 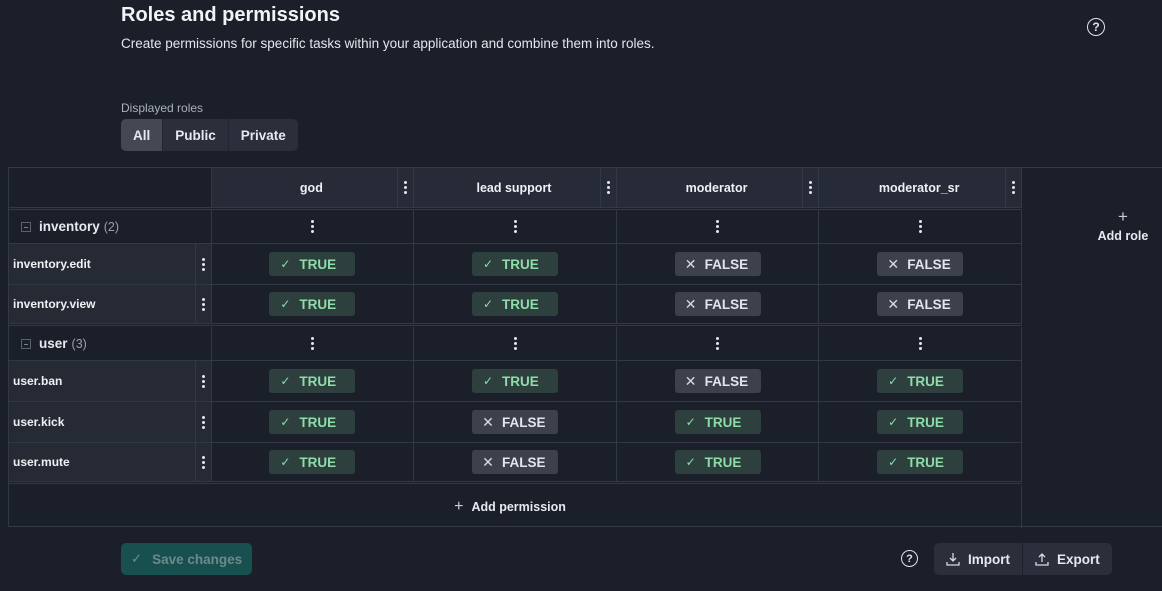 I want to click on import-button: Import, so click(x=978, y=559).